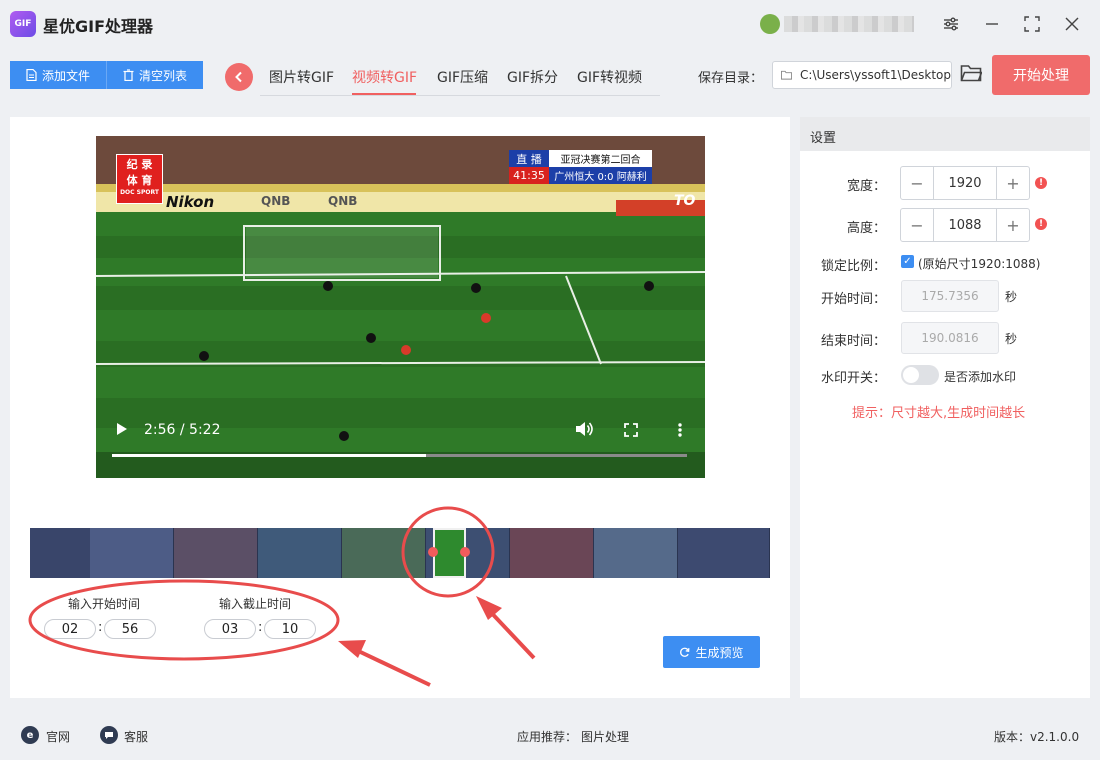 The width and height of the screenshot is (1100, 760). What do you see at coordinates (1041, 224) in the screenshot?
I see `height-warning-icon: !` at bounding box center [1041, 224].